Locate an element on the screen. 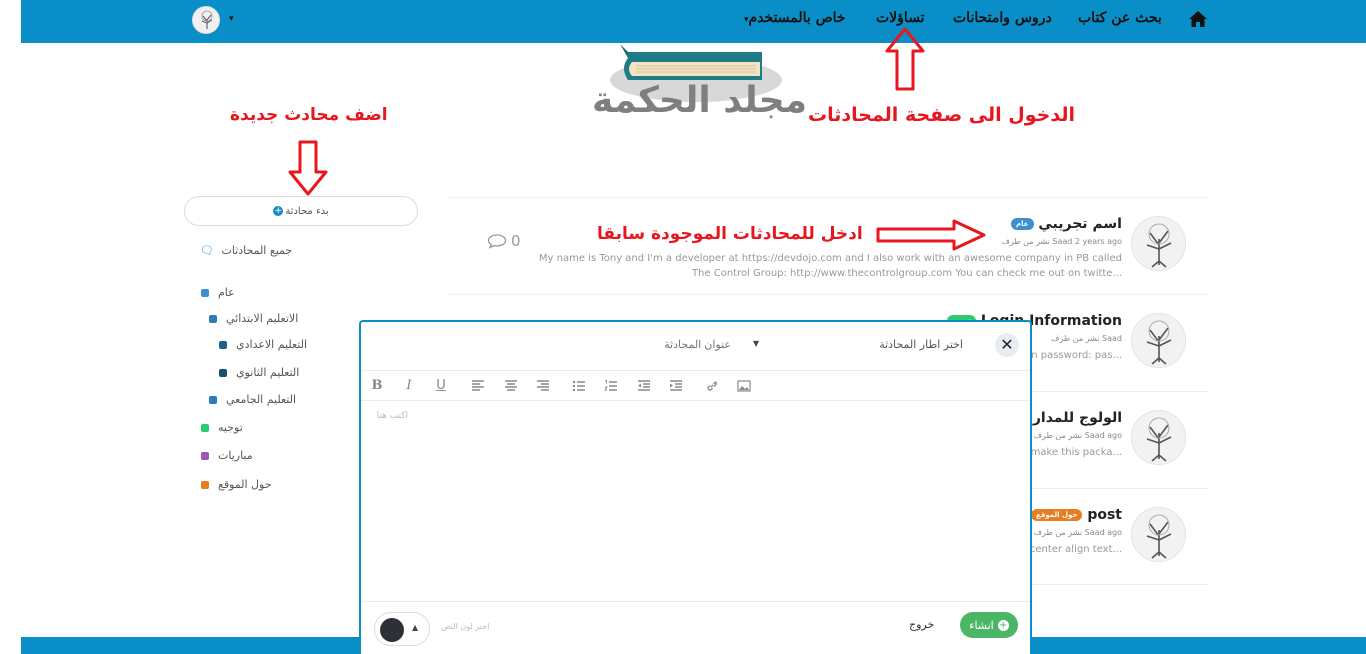  align-right-icon is located at coordinates (543, 386).